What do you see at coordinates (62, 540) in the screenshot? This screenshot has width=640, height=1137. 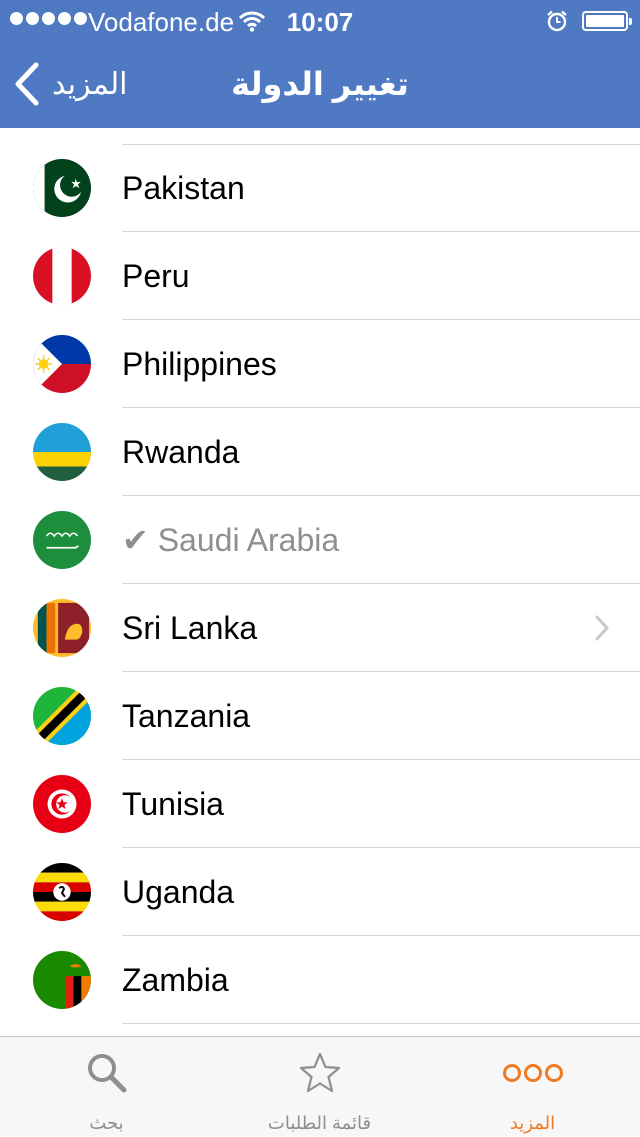 I see `saudi-arabia-flag-icon` at bounding box center [62, 540].